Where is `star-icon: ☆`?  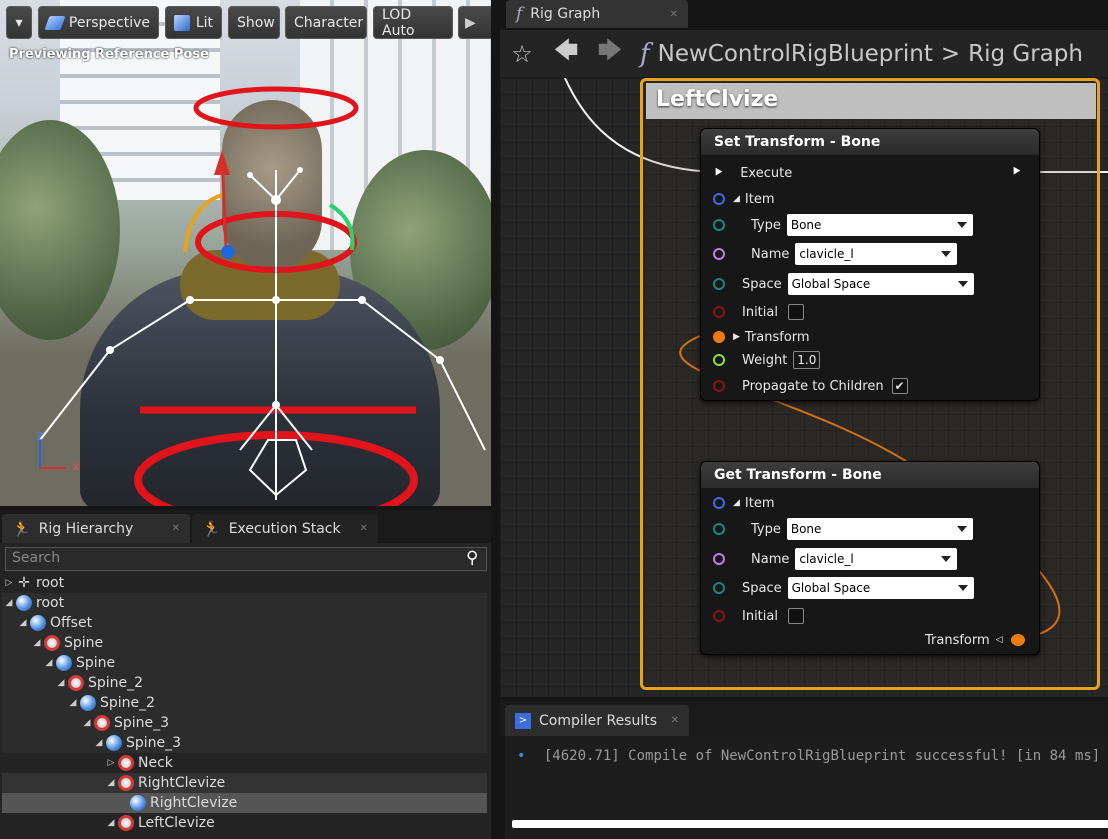
star-icon: ☆ is located at coordinates (522, 53).